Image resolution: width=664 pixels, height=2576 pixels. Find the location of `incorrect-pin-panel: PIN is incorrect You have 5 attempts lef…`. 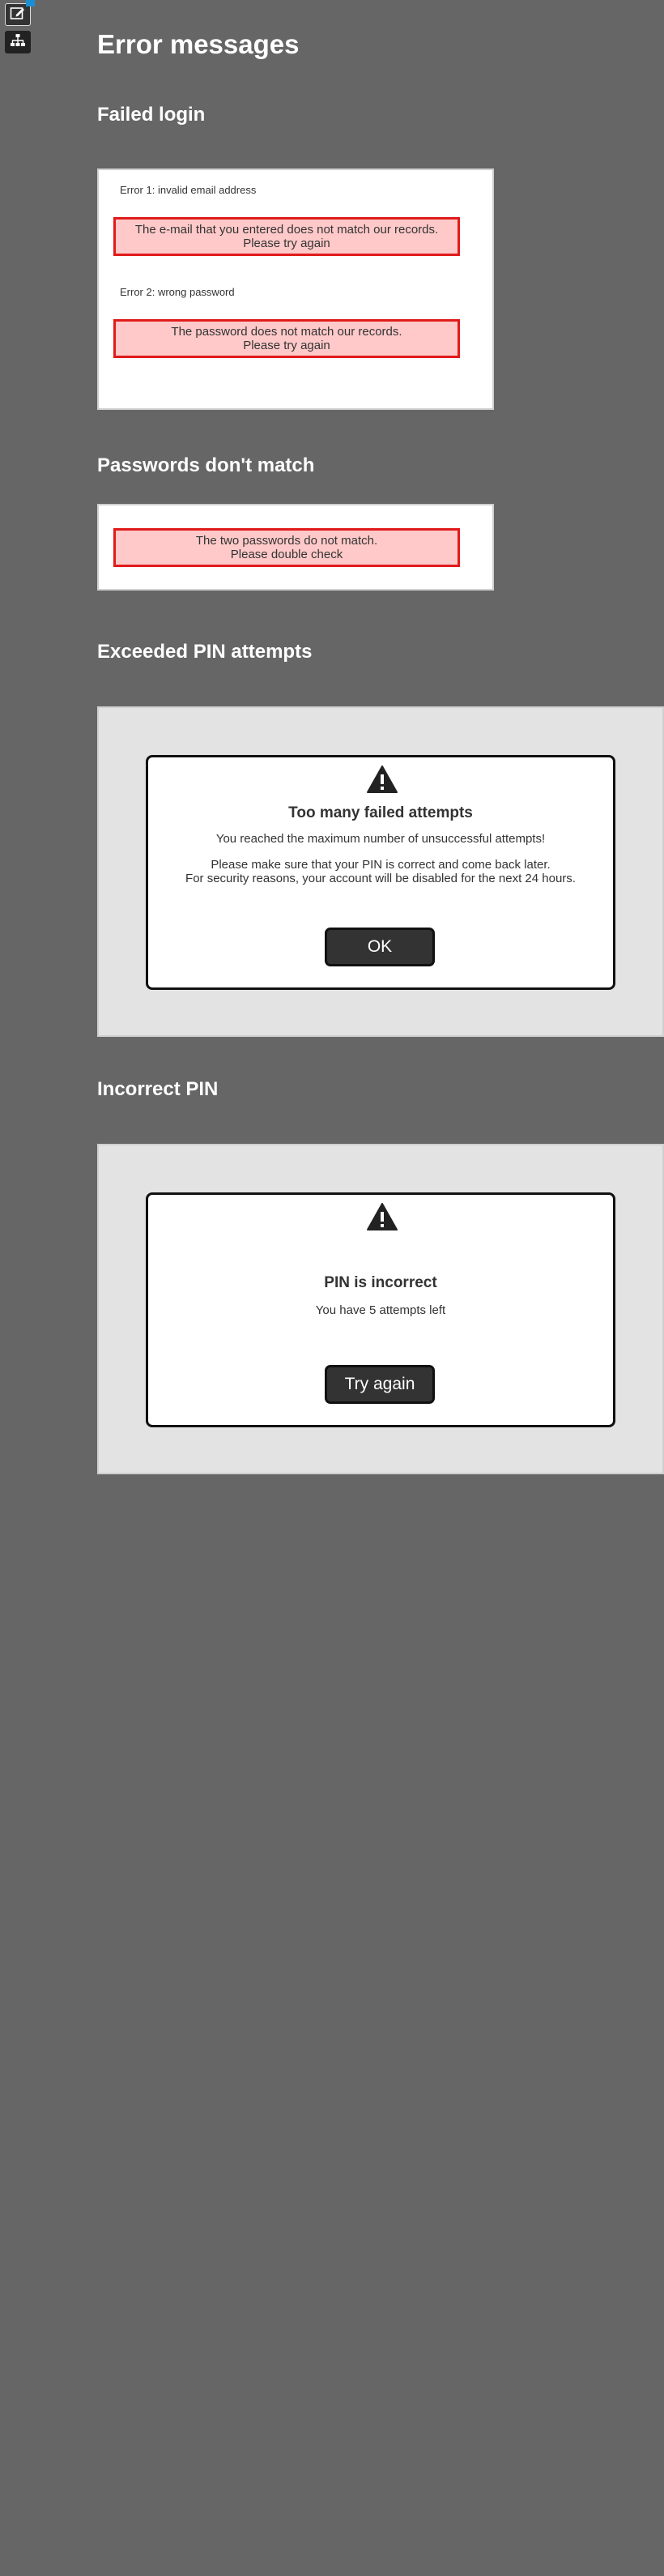

incorrect-pin-panel: PIN is incorrect You have 5 attempts lef… is located at coordinates (381, 1309).